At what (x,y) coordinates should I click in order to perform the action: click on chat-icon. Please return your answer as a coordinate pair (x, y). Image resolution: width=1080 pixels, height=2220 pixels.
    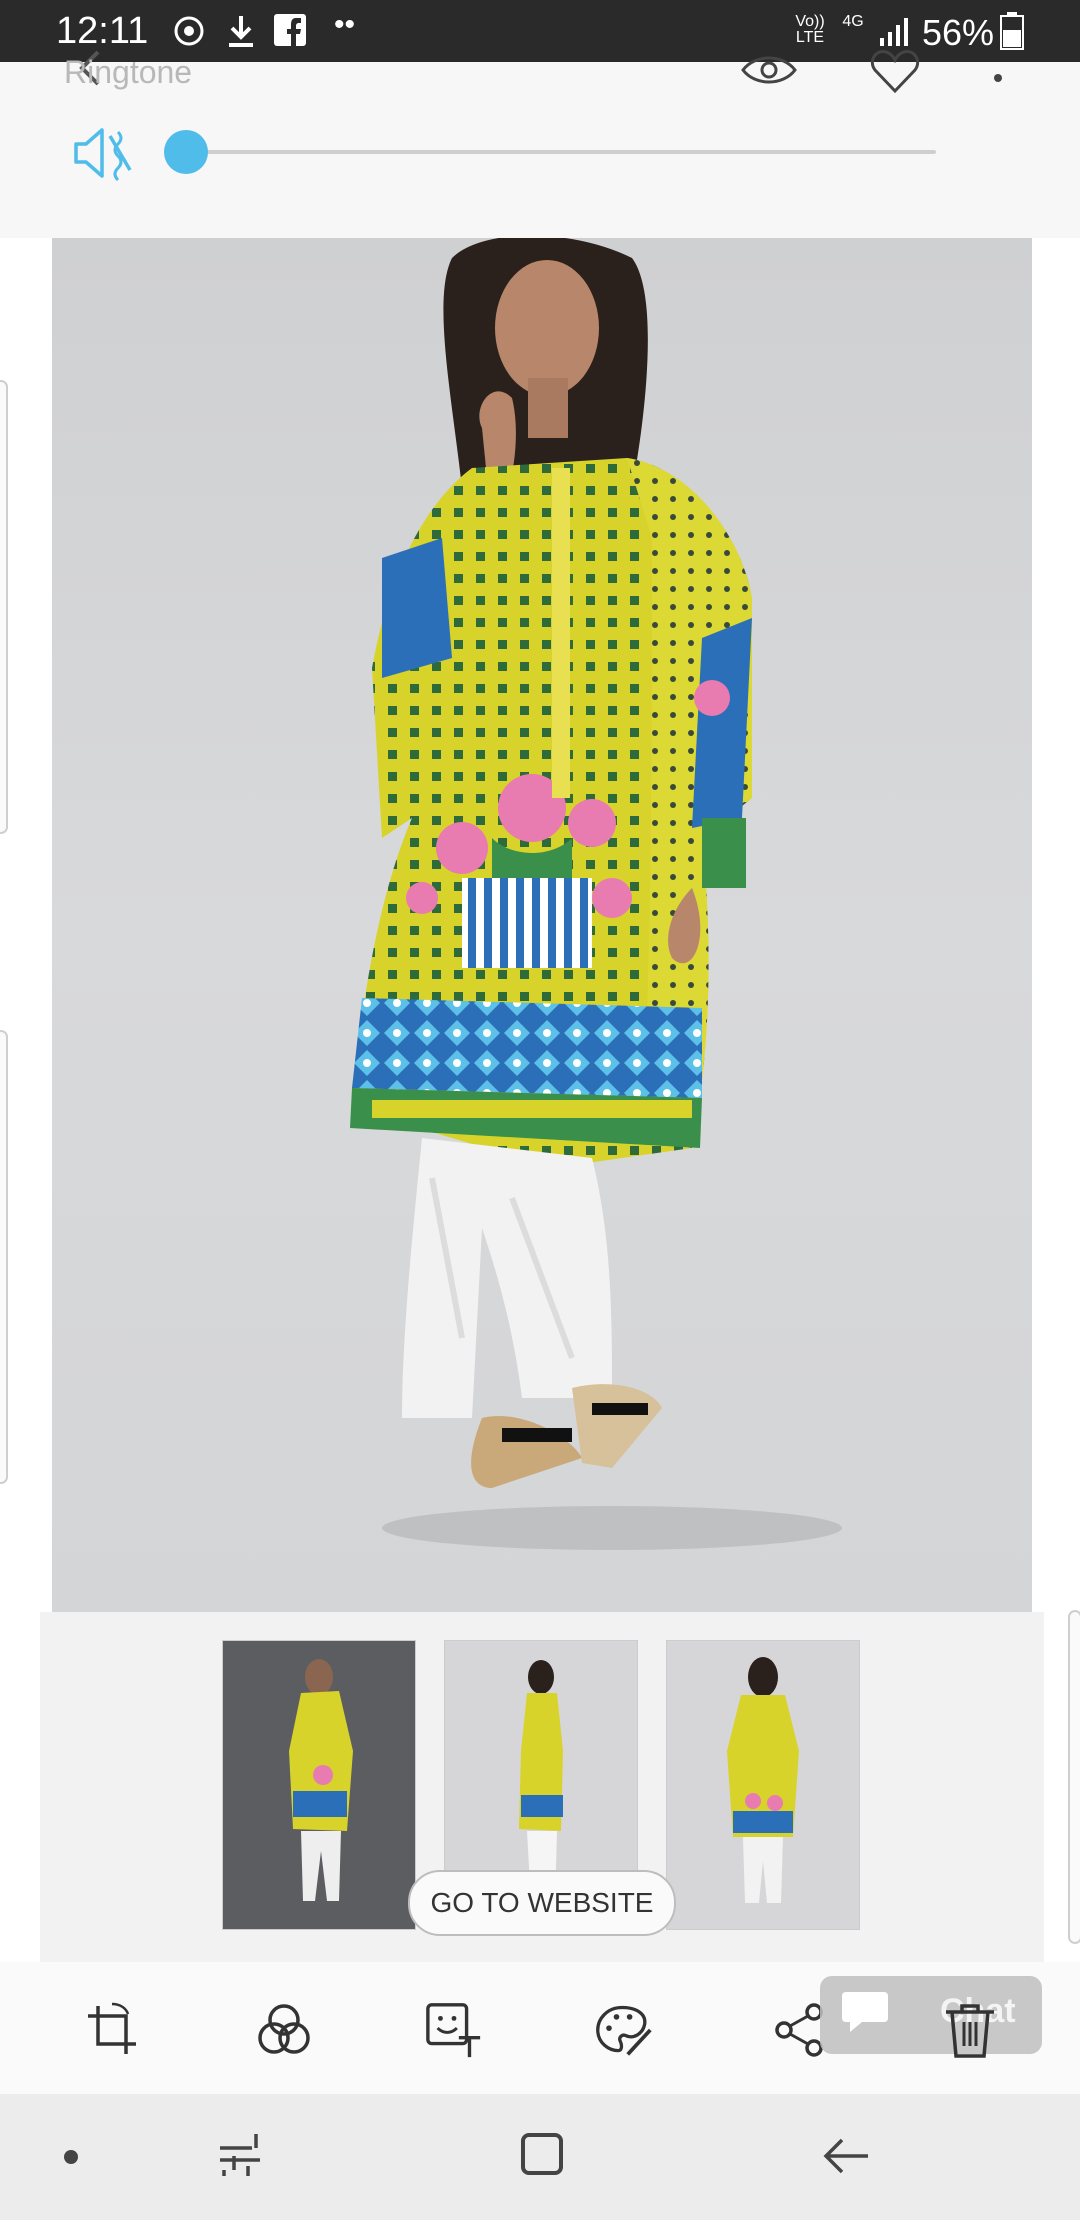
    Looking at the image, I should click on (865, 2012).